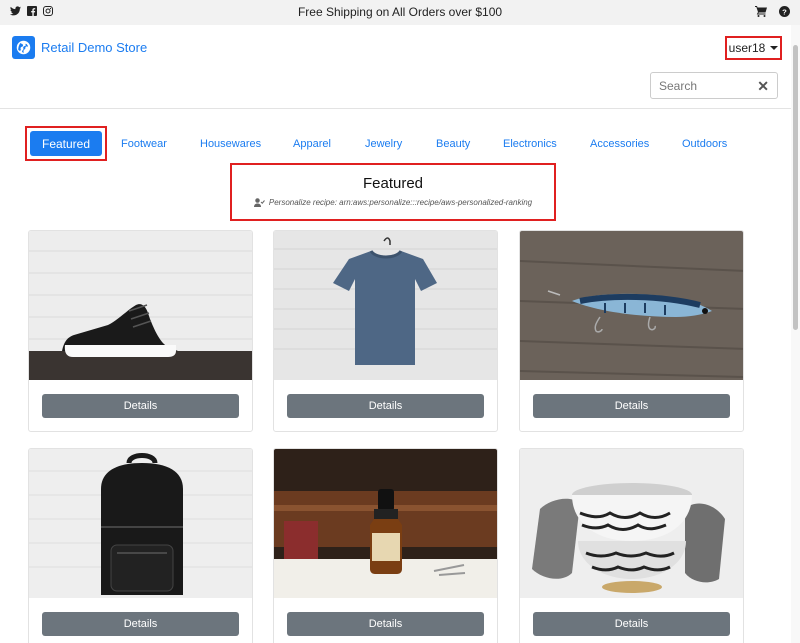  Describe the element at coordinates (772, 11) in the screenshot. I see `utility-icons: ?` at that location.